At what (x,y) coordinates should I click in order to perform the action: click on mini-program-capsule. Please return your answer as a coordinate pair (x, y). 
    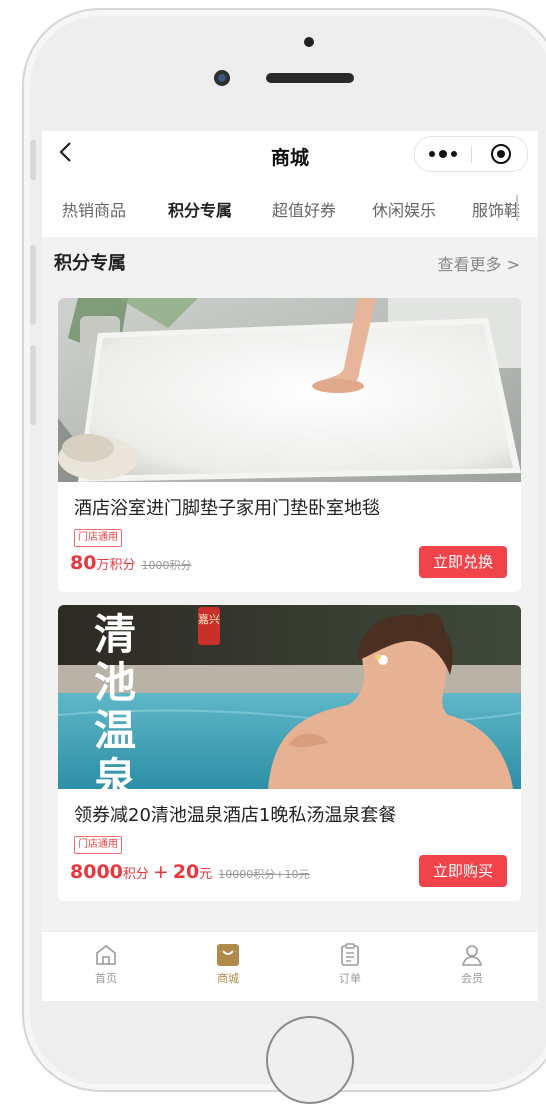
    Looking at the image, I should click on (471, 154).